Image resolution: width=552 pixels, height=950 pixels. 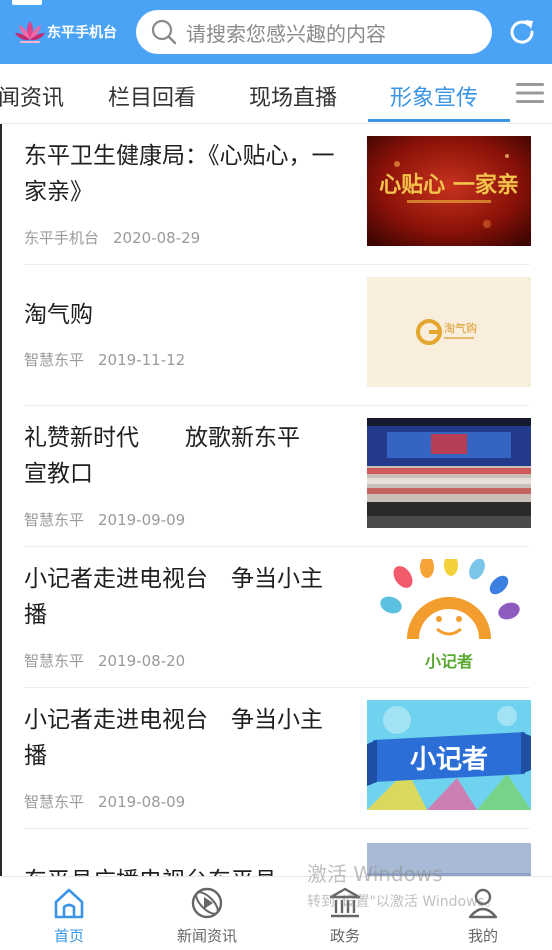 I want to click on tab-program-replay: 栏目回看, so click(x=152, y=96).